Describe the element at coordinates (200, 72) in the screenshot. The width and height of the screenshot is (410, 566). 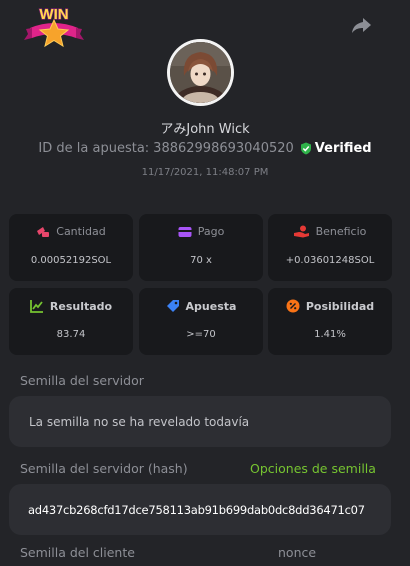
I see `avatar` at that location.